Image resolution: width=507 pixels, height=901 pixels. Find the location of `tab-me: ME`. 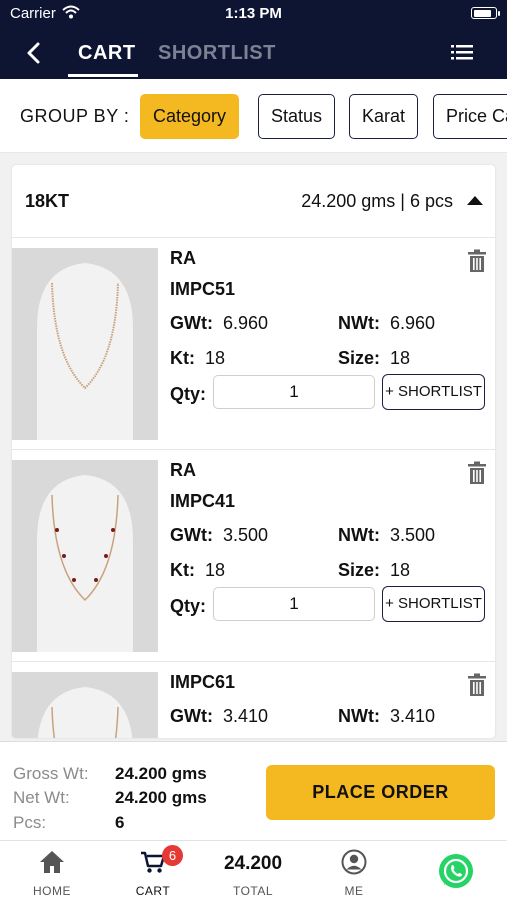

tab-me: ME is located at coordinates (354, 871).